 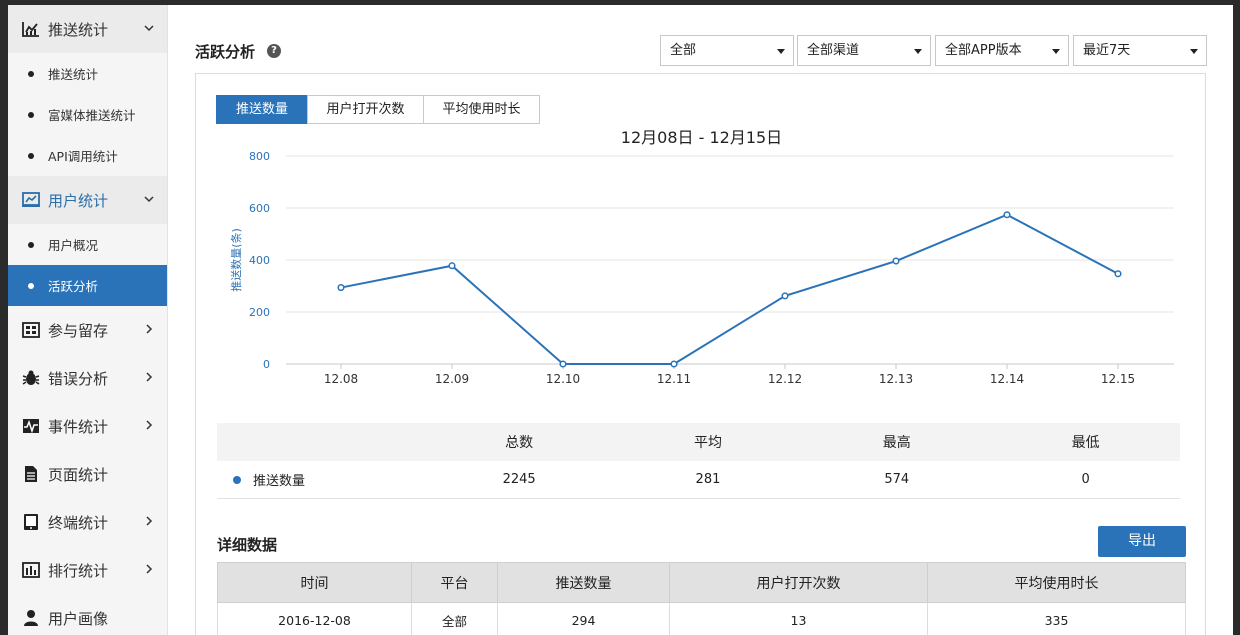 I want to click on app-version-select: 全部APP版本, so click(x=1002, y=50).